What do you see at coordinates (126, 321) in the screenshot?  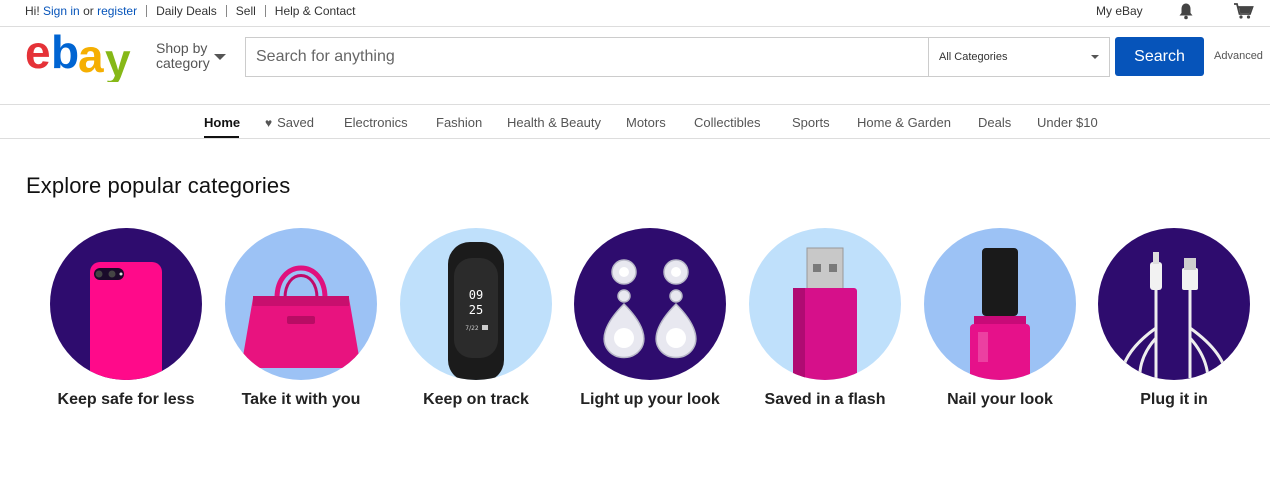 I see `phone-case-icon` at bounding box center [126, 321].